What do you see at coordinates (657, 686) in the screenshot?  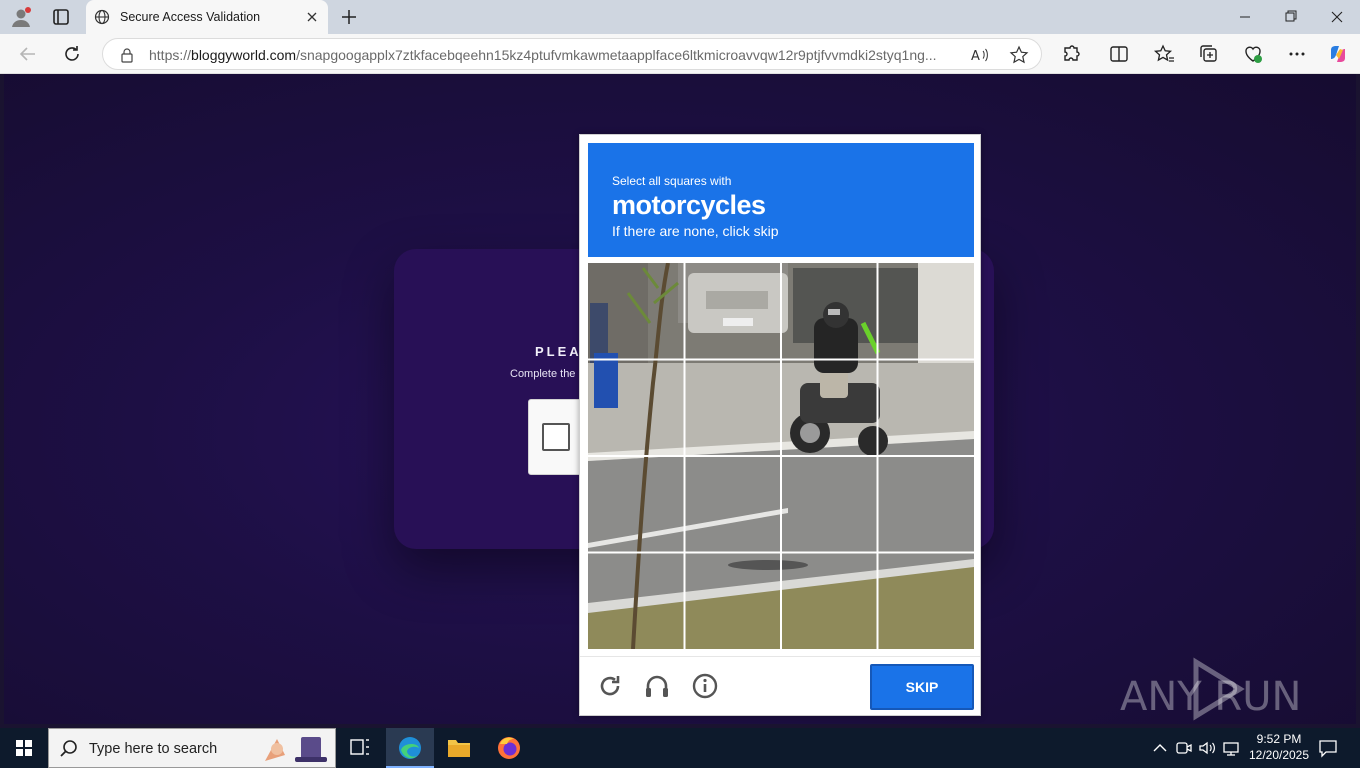 I see `audio-challenge-icon` at bounding box center [657, 686].